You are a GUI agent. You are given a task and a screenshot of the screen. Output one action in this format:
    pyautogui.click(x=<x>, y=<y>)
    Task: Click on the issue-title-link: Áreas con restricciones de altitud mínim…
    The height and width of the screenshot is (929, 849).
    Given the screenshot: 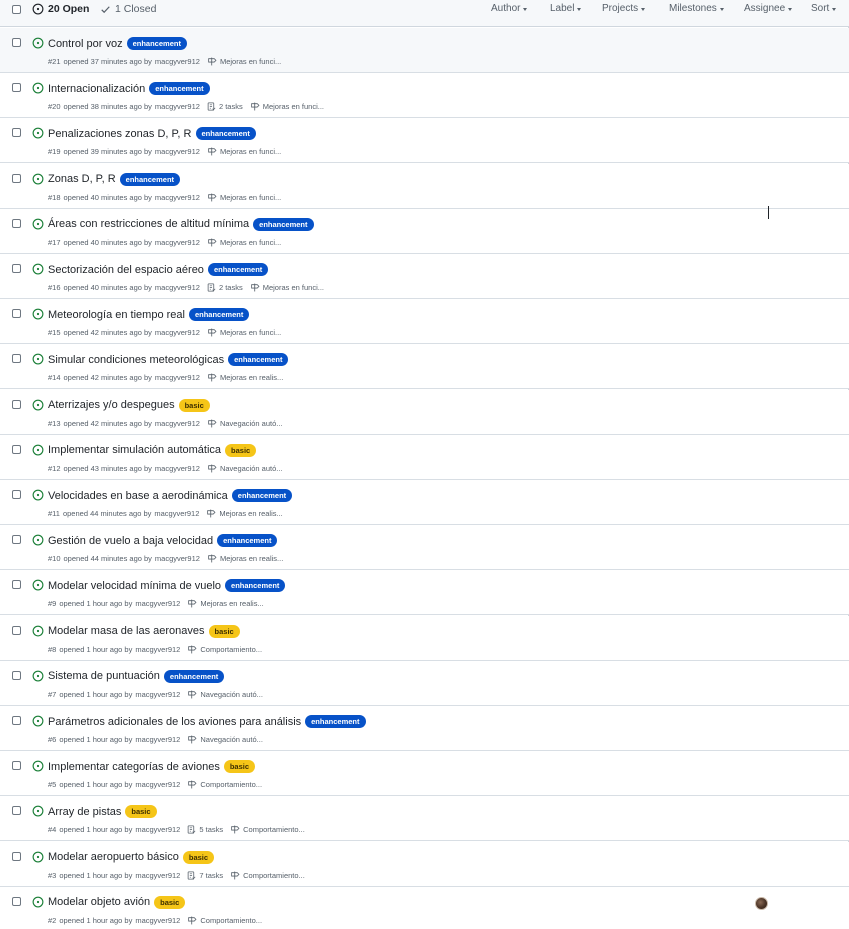 What is the action you would take?
    pyautogui.click(x=148, y=224)
    